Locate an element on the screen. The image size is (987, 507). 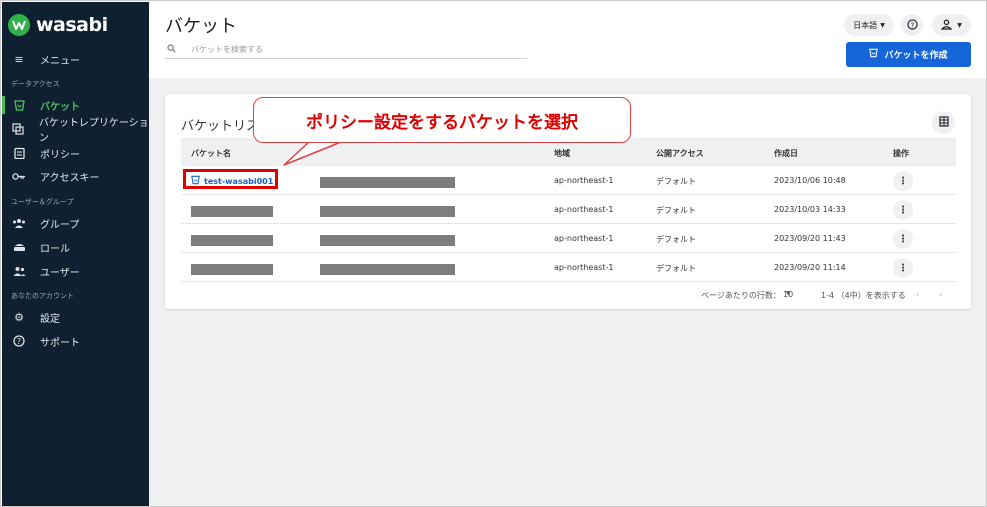
create-bucket-button: バケットを作成 is located at coordinates (908, 54).